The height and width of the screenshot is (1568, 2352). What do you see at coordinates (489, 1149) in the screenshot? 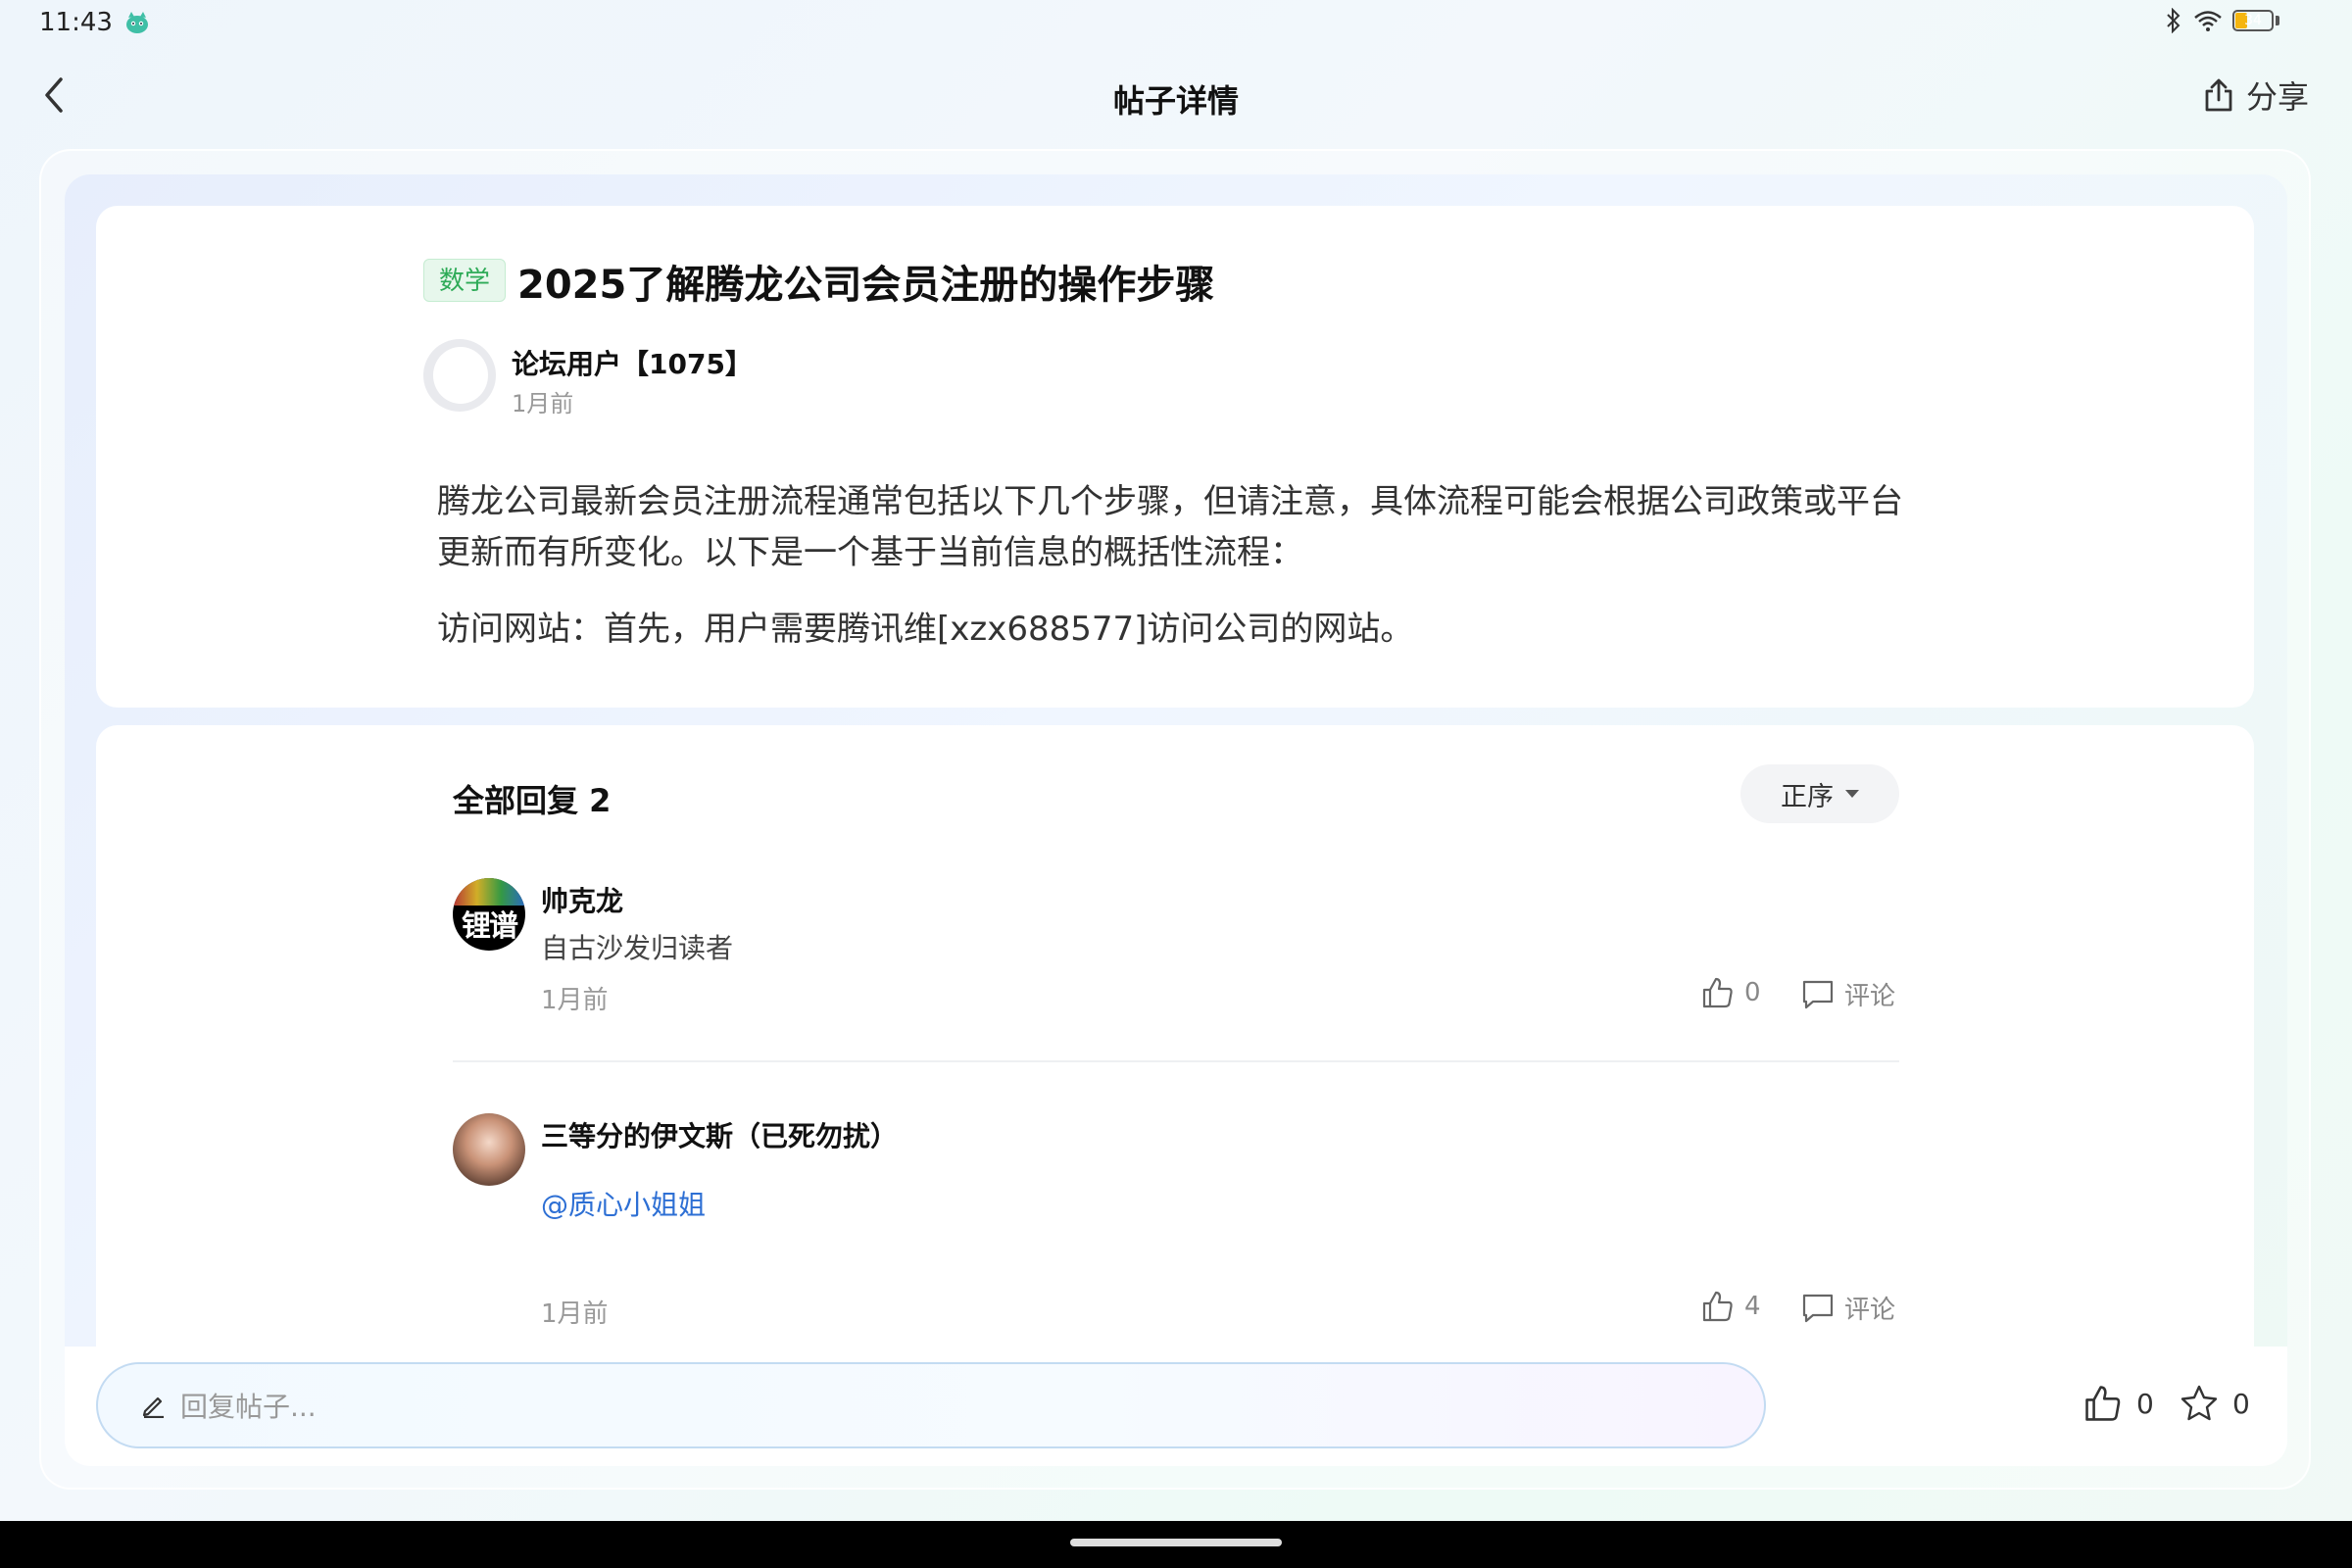
I see `comment-avatar` at bounding box center [489, 1149].